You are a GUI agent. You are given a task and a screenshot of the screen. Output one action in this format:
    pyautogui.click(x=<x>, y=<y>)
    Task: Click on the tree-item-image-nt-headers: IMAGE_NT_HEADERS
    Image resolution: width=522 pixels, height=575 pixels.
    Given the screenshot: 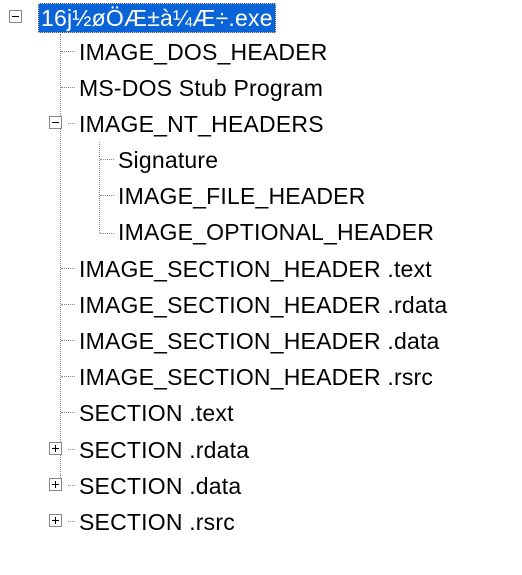 What is the action you would take?
    pyautogui.click(x=261, y=124)
    